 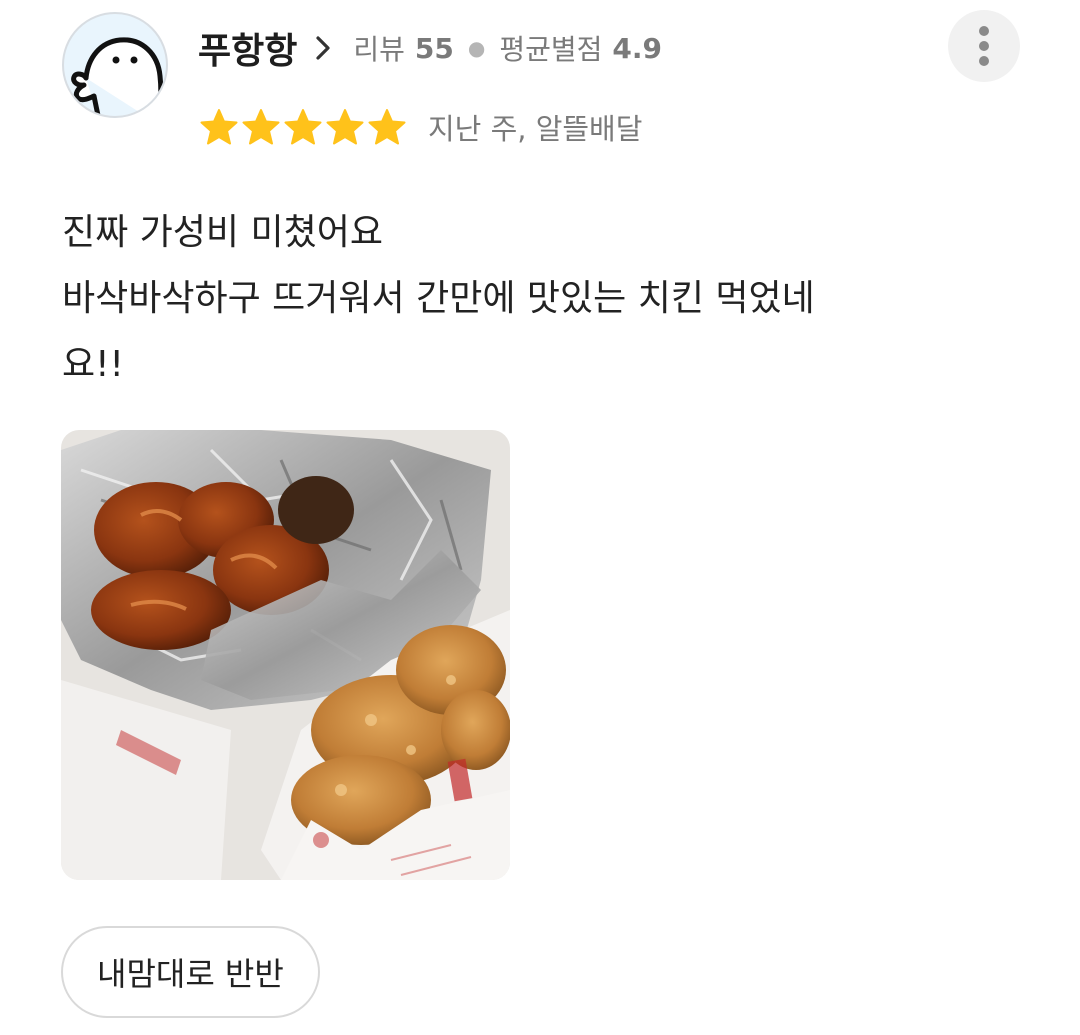 I want to click on star-rating, so click(x=303, y=127).